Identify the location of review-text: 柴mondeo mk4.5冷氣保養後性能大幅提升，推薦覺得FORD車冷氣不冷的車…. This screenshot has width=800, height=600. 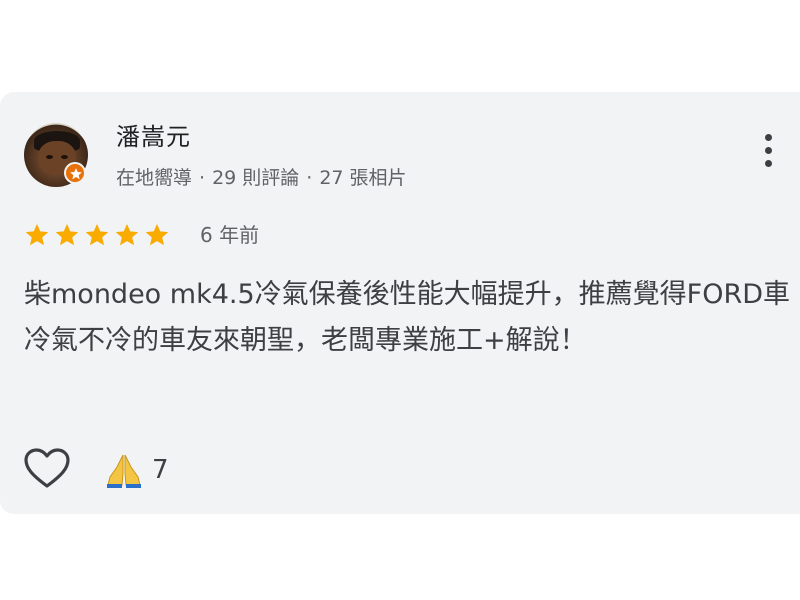
(407, 317).